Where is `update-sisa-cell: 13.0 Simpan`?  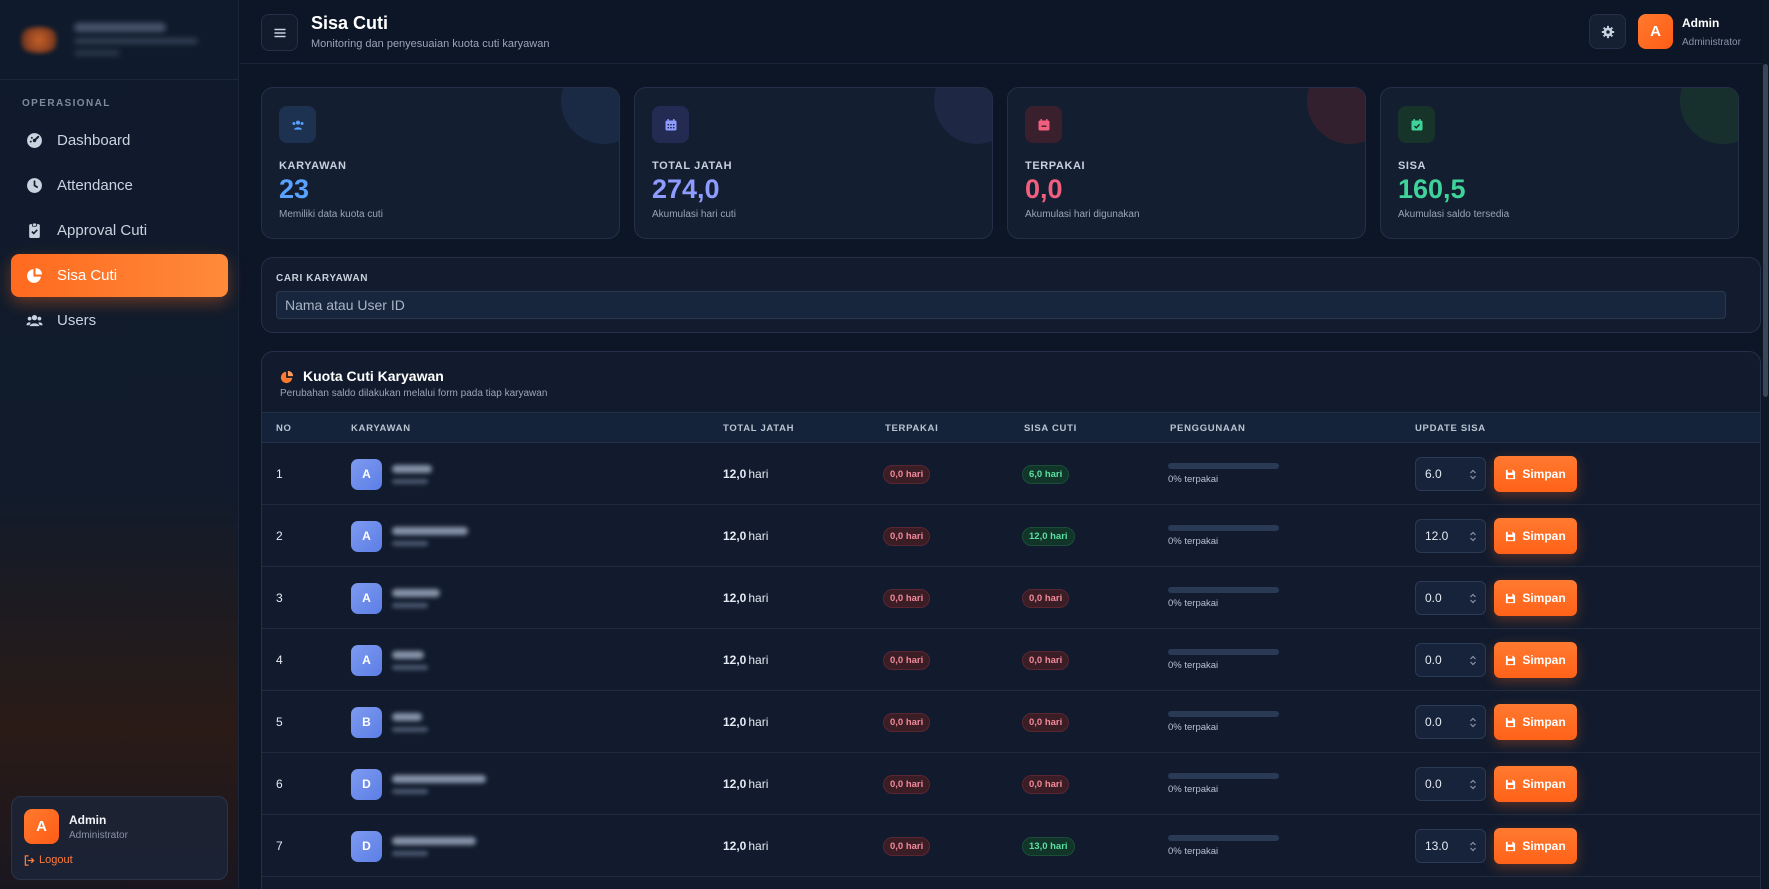 update-sisa-cell: 13.0 Simpan is located at coordinates (1496, 846).